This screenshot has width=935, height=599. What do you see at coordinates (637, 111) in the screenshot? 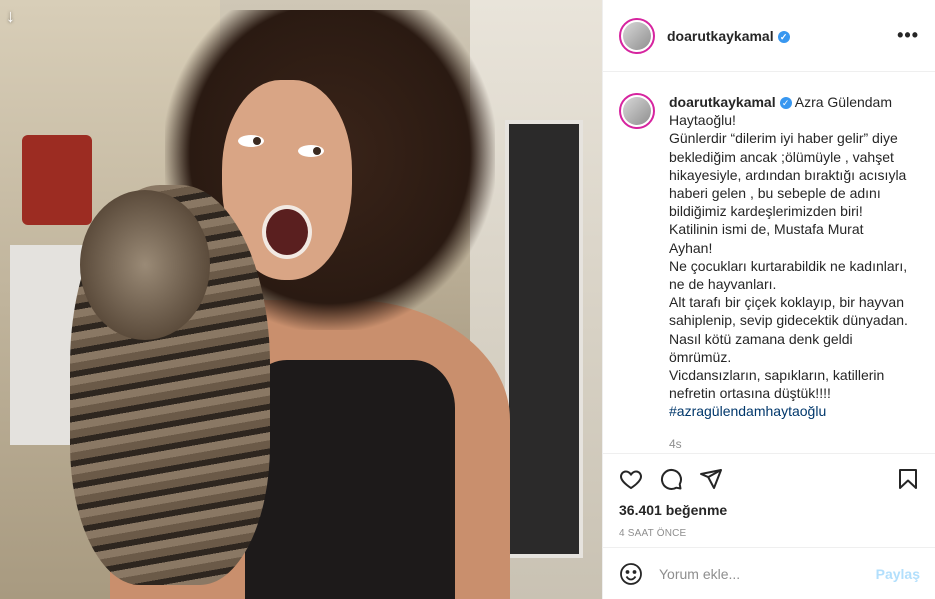
I see `caption-avatar` at bounding box center [637, 111].